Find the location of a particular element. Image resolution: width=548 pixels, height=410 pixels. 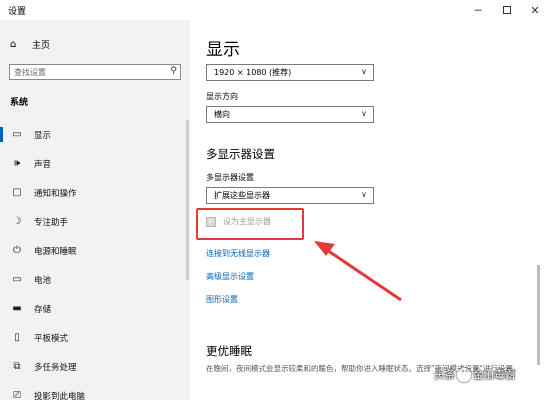

watermark-prefix: 头条 is located at coordinates (444, 375).